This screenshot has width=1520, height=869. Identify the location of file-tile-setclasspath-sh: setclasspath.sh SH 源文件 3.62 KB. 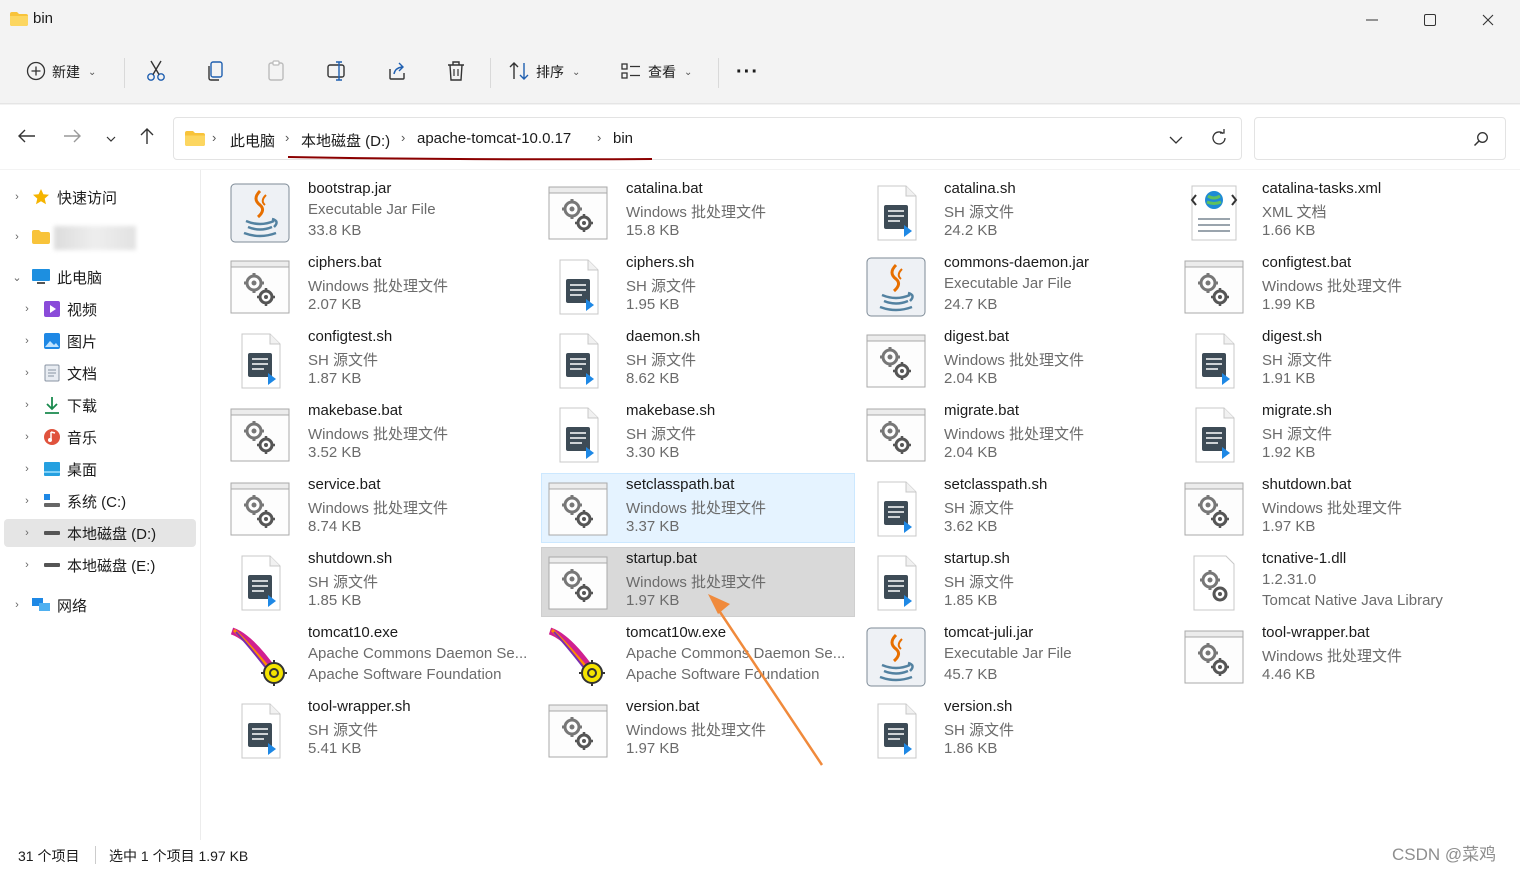
(1016, 508).